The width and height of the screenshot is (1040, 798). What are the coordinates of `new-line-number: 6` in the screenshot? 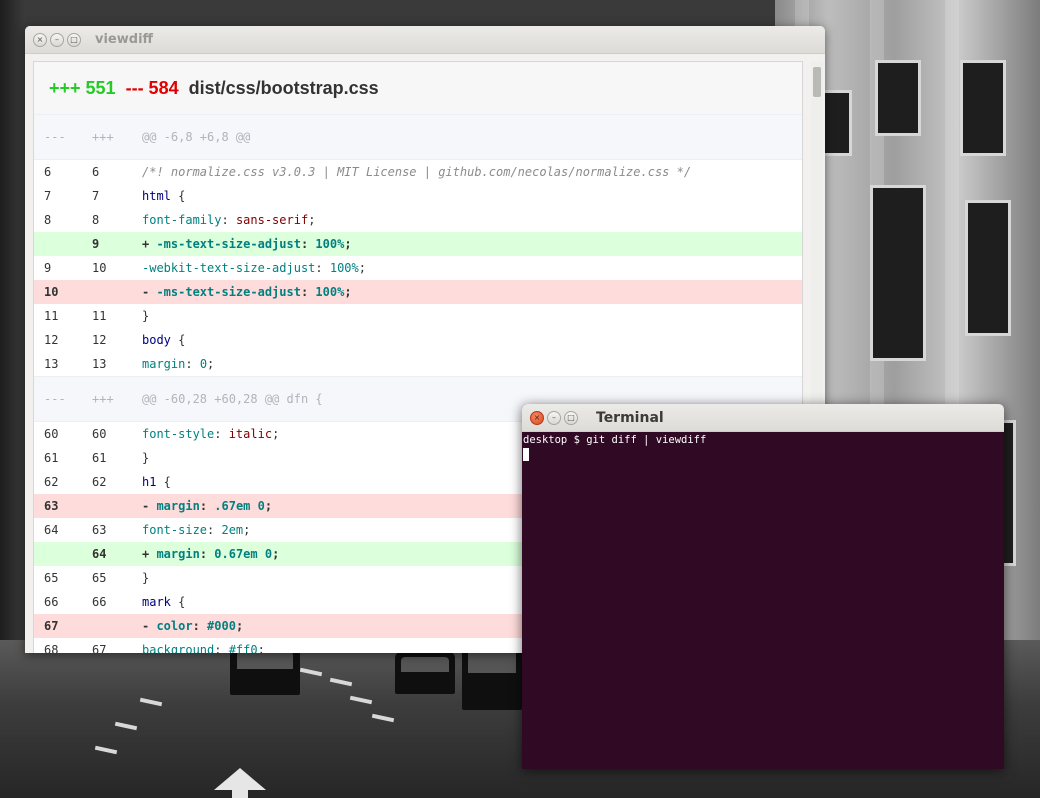 It's located at (96, 172).